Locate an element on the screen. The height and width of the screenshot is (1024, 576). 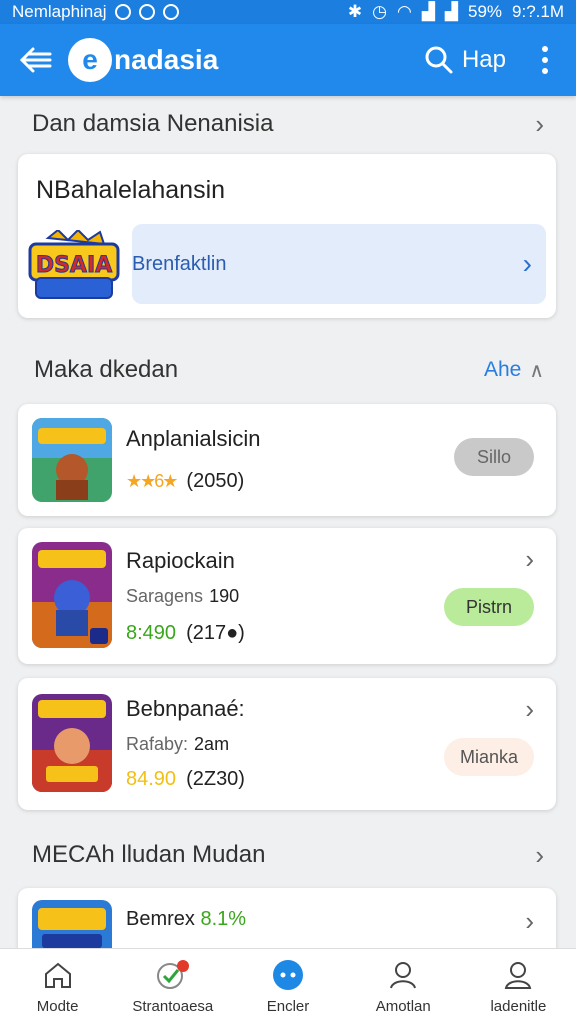
clock-label: 9:?.1M is located at coordinates (538, 11).